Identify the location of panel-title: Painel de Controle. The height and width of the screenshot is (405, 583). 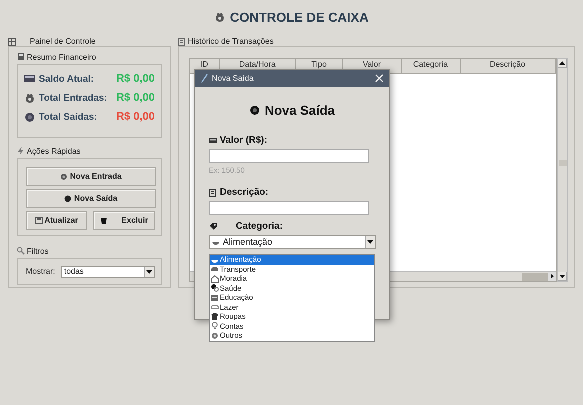
(63, 41).